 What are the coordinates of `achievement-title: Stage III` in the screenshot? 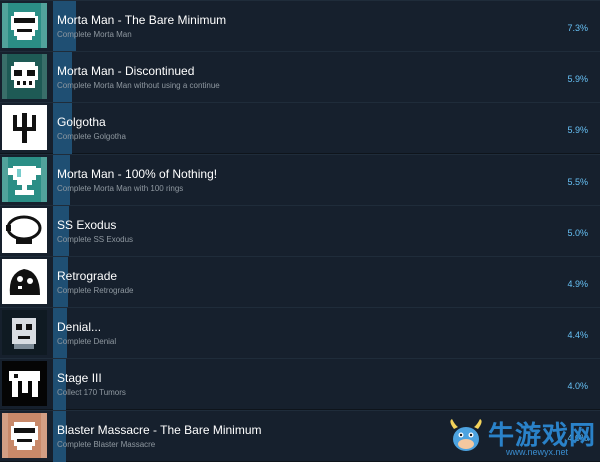 It's located at (79, 378).